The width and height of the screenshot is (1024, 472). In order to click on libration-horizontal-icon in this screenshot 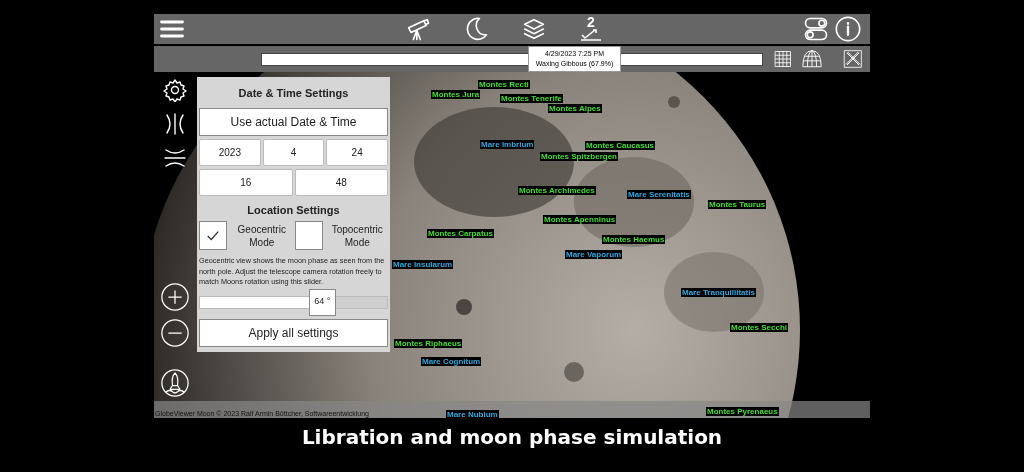, I will do `click(175, 124)`.